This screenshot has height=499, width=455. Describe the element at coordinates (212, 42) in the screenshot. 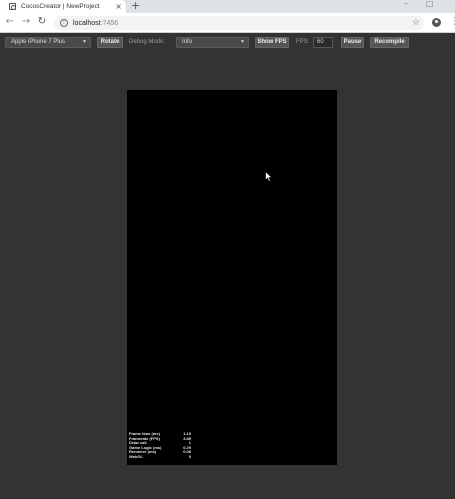

I see `debug-mode-select: Info ▼` at that location.